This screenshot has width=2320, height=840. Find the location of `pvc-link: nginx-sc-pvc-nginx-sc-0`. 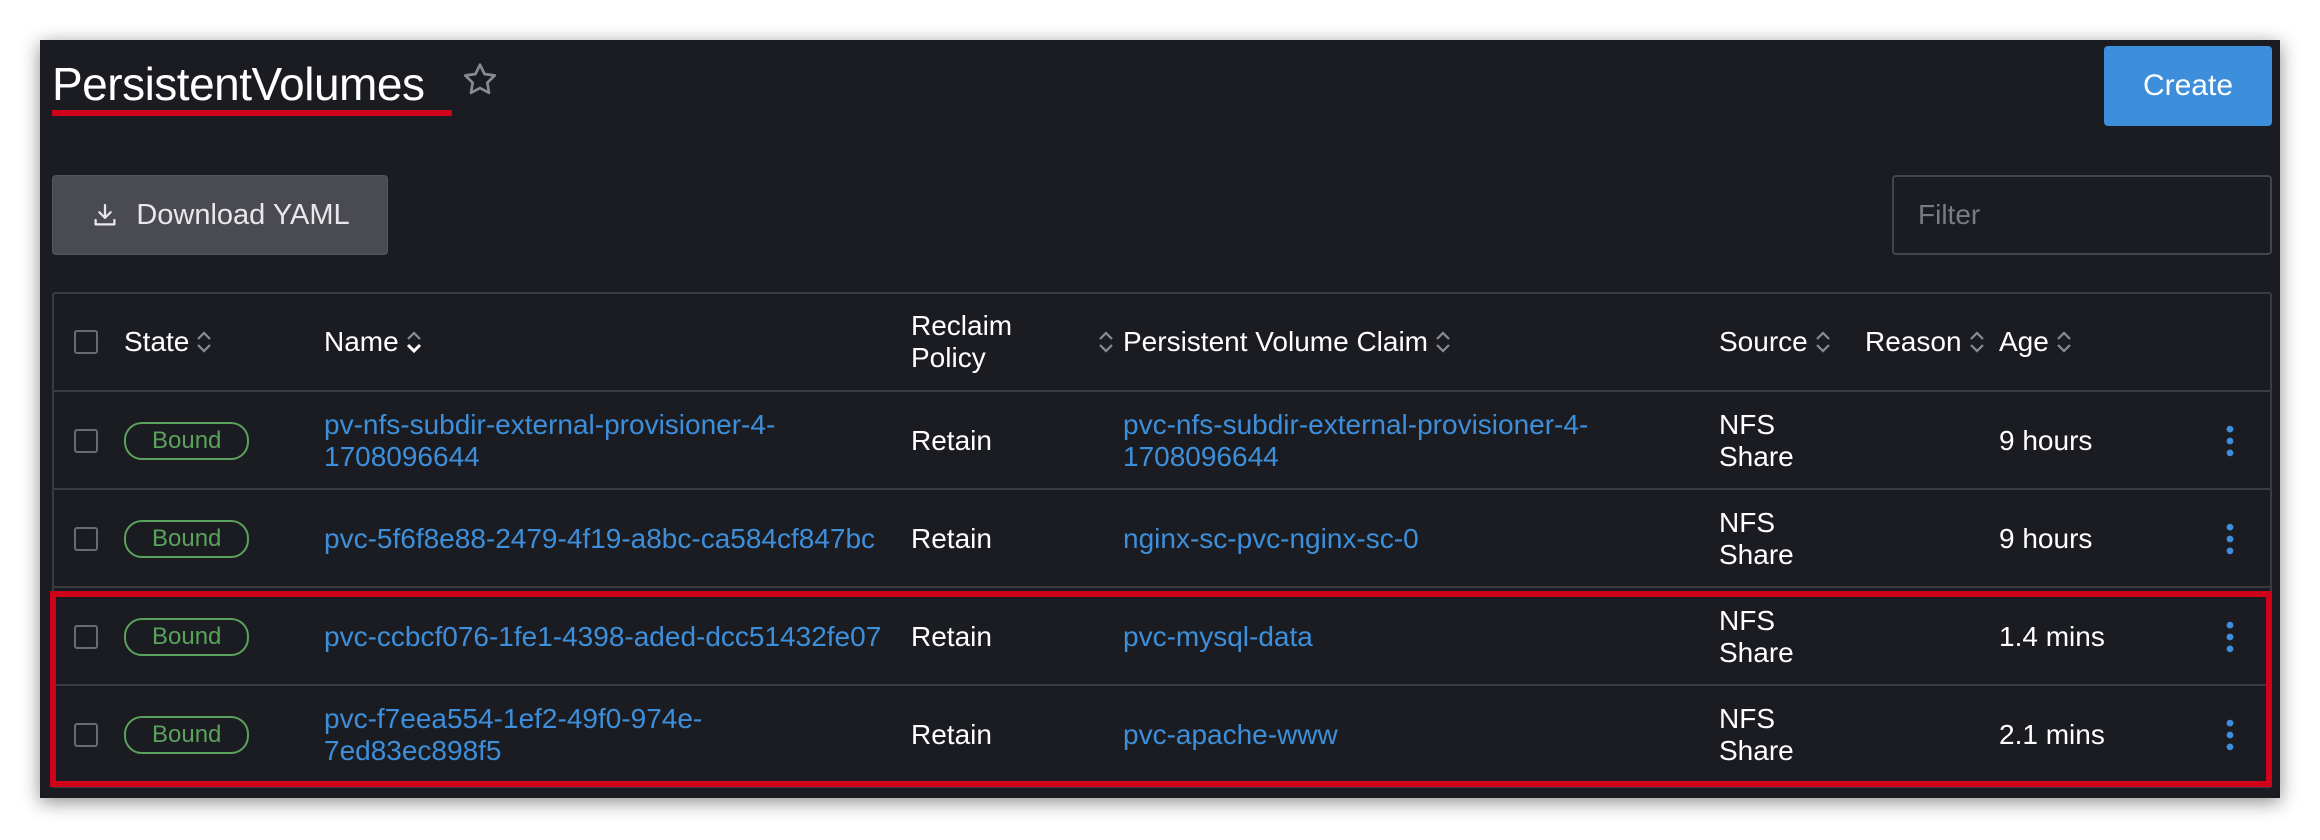

pvc-link: nginx-sc-pvc-nginx-sc-0 is located at coordinates (1271, 539).